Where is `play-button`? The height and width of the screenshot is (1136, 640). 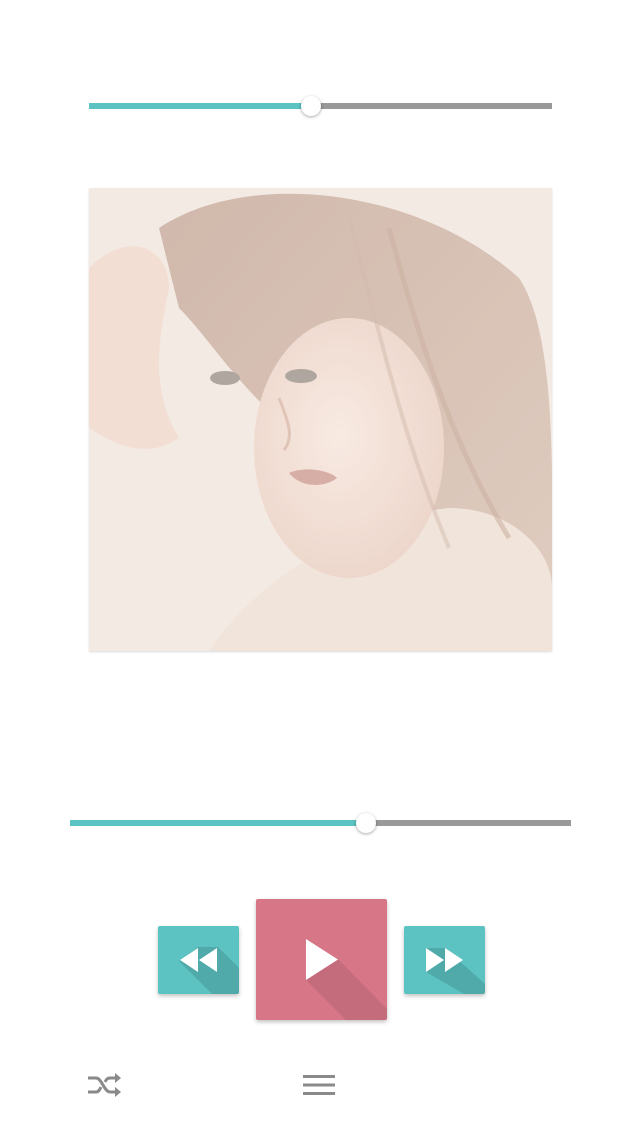
play-button is located at coordinates (321, 959).